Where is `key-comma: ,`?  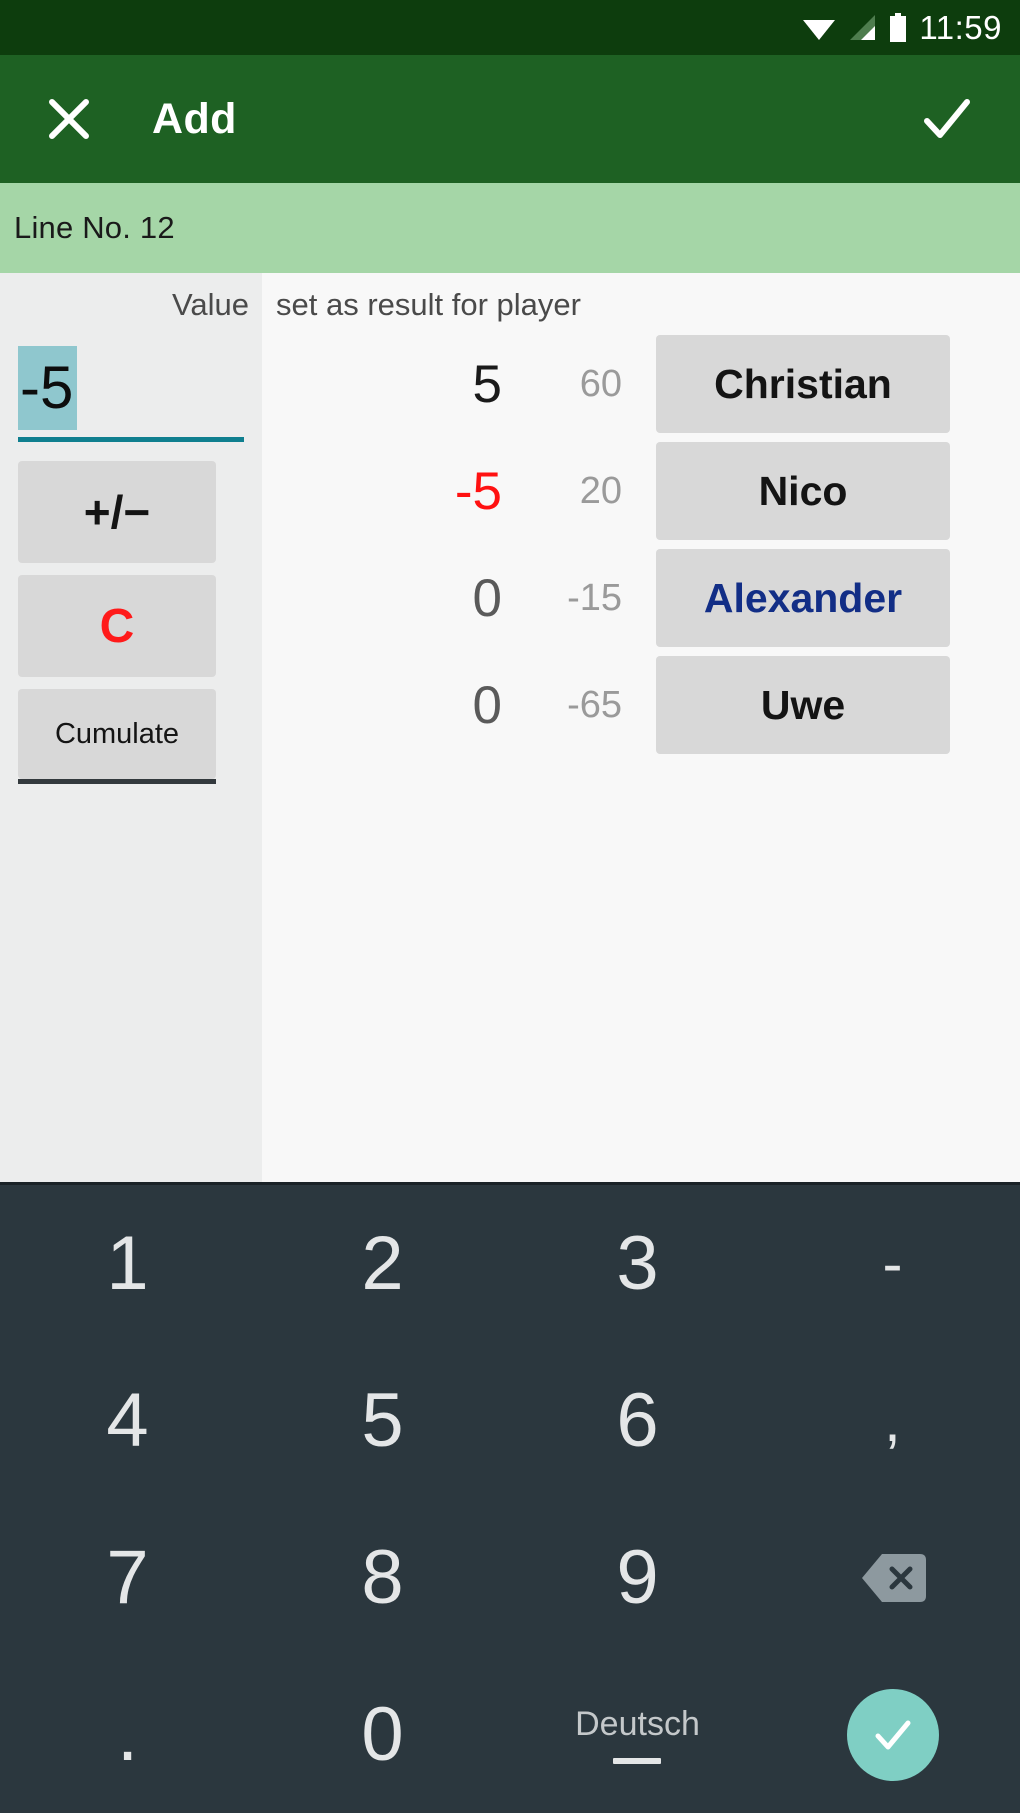
key-comma: , is located at coordinates (892, 1420).